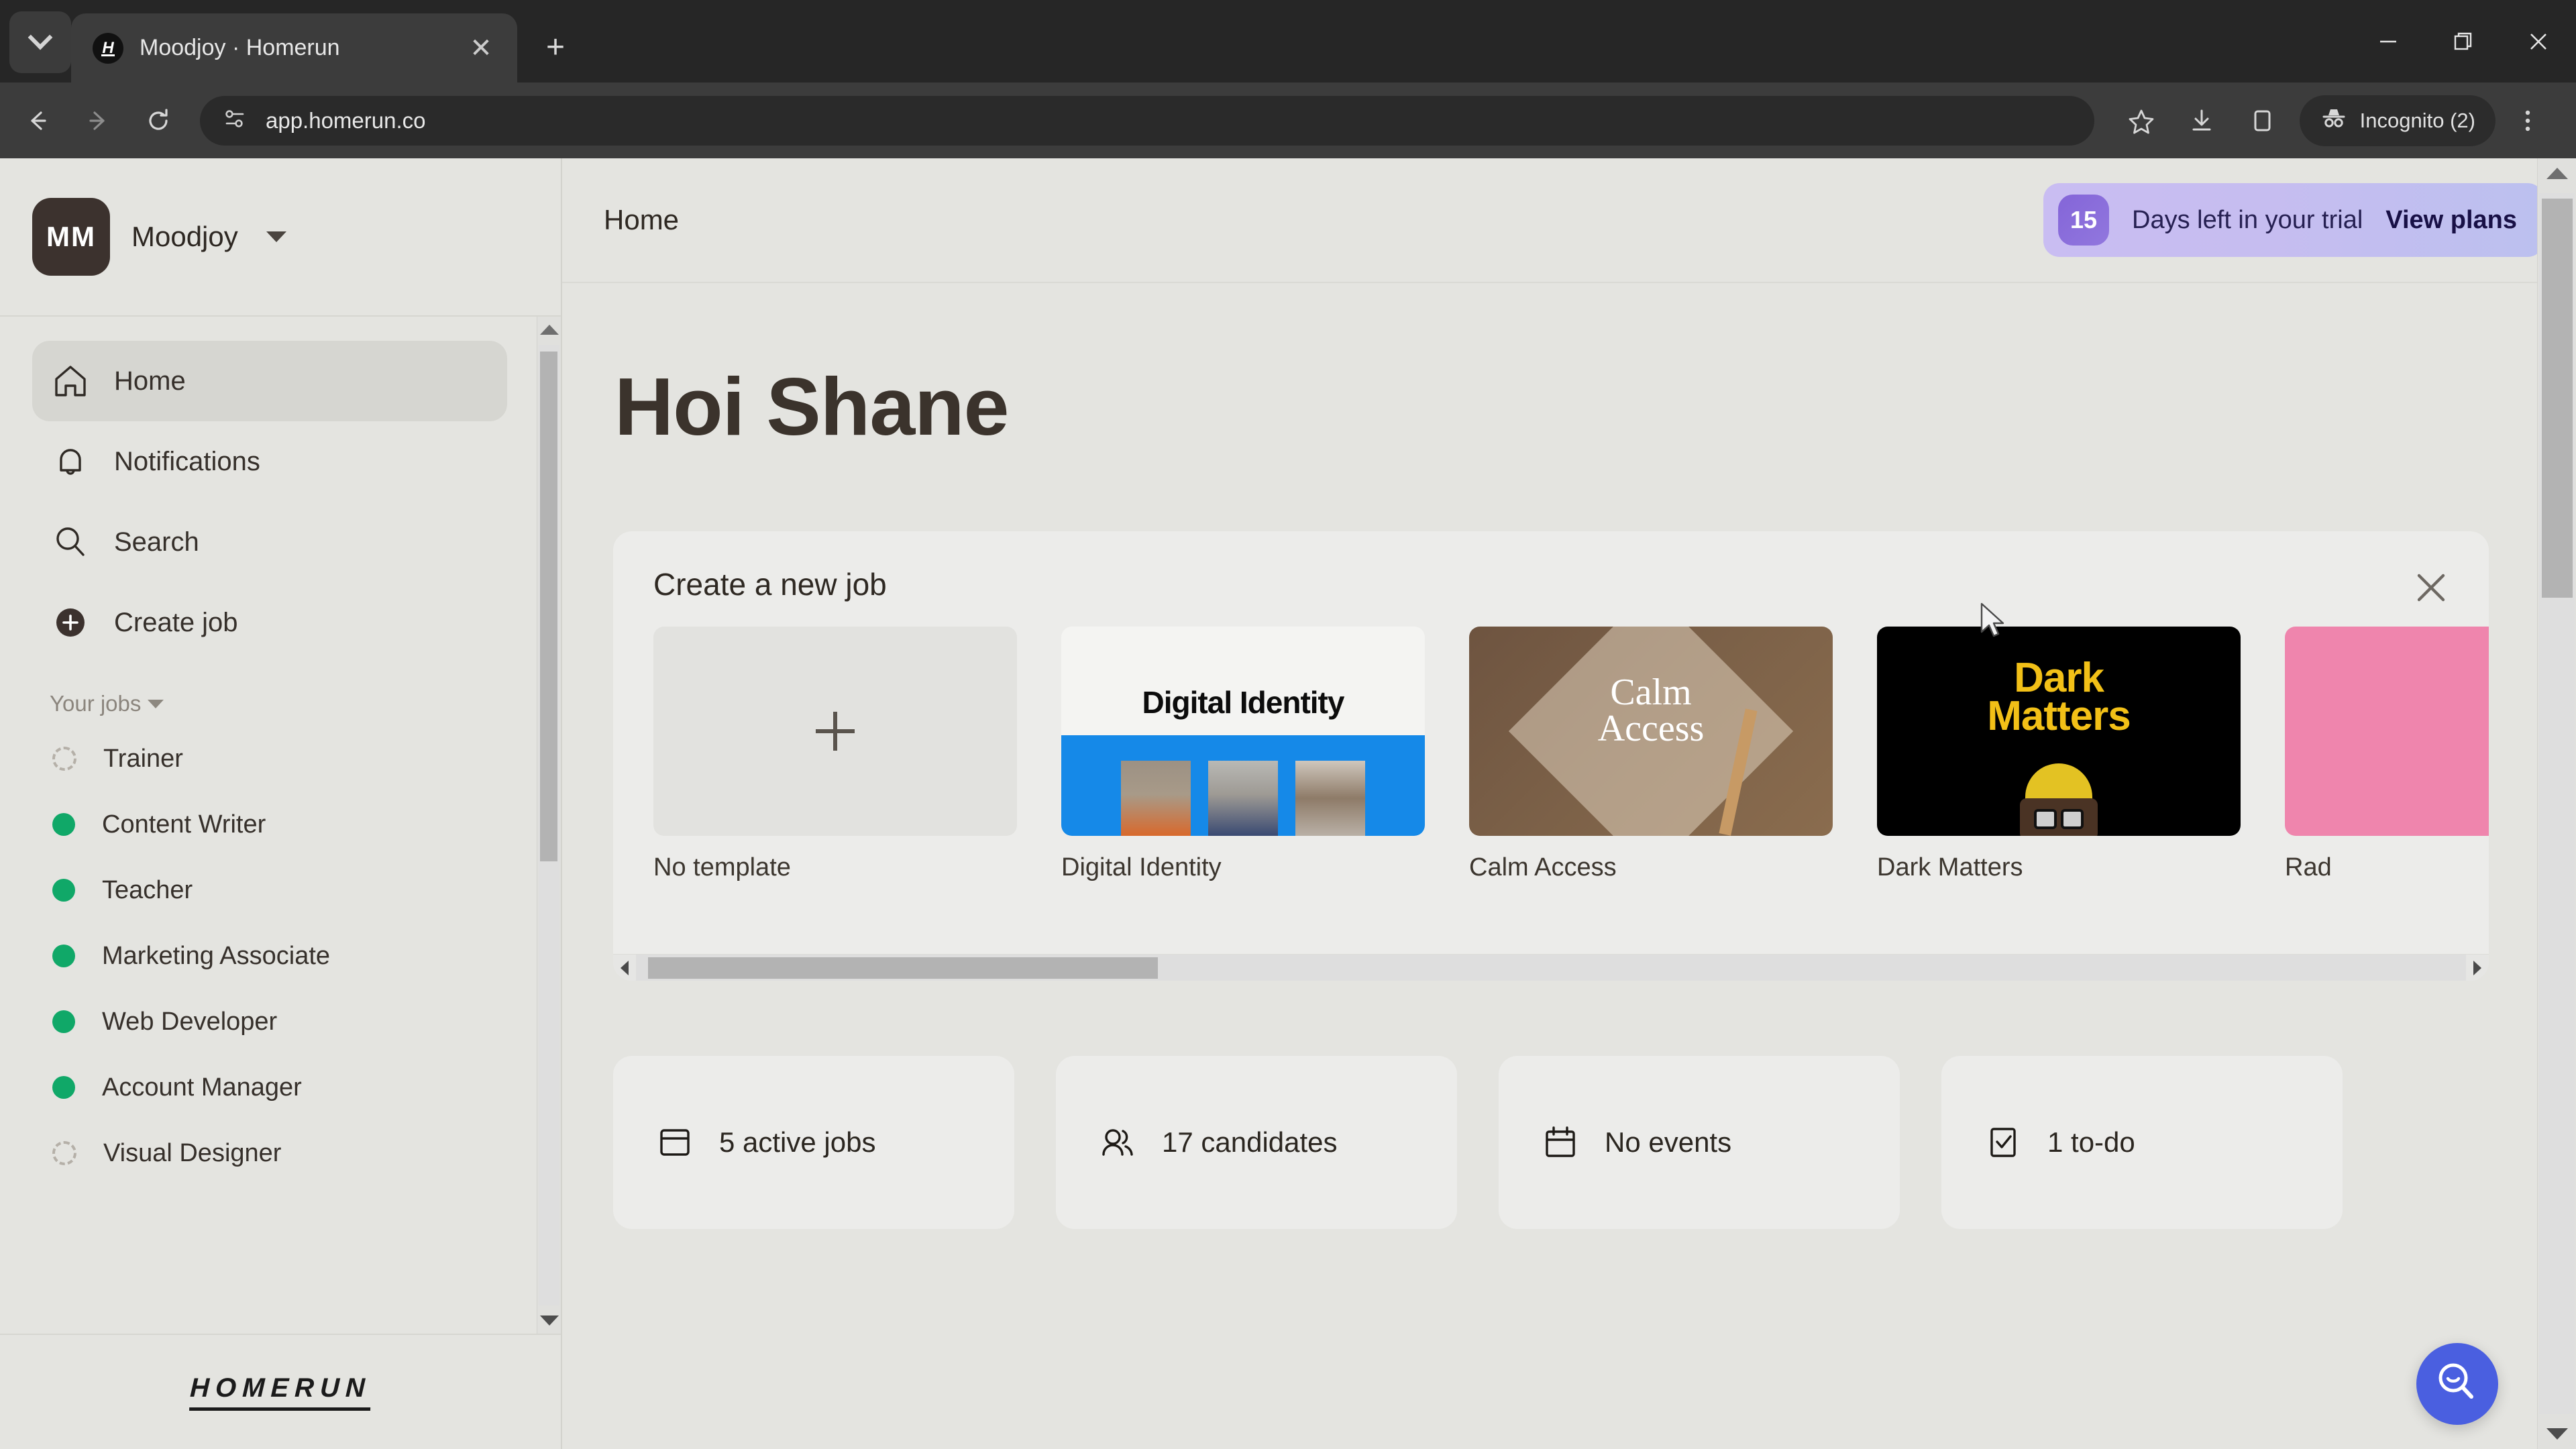 This screenshot has width=2576, height=1449. What do you see at coordinates (2142, 1142) in the screenshot?
I see `stat-card-todo: 1 to-do` at bounding box center [2142, 1142].